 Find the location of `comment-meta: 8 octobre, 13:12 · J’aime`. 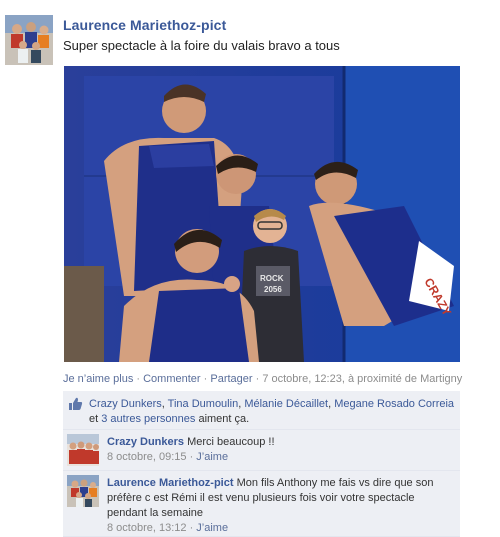

comment-meta: 8 octobre, 13:12 · J’aime is located at coordinates (168, 528).